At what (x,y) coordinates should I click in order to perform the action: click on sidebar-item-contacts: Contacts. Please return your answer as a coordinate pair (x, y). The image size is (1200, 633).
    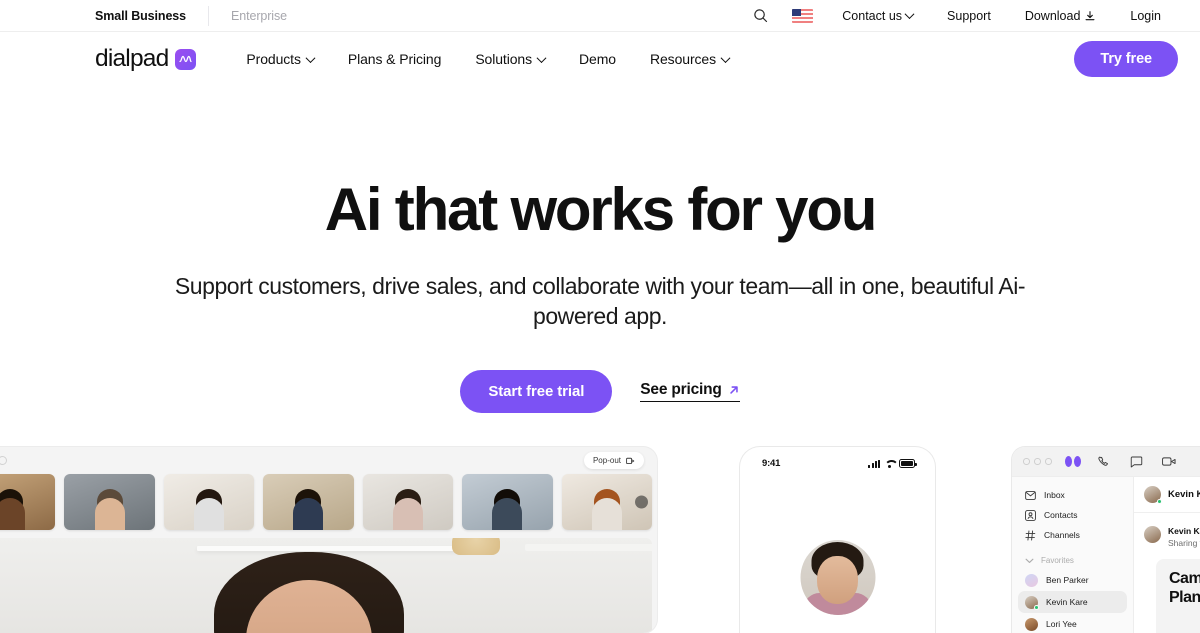
    Looking at the image, I should click on (1072, 515).